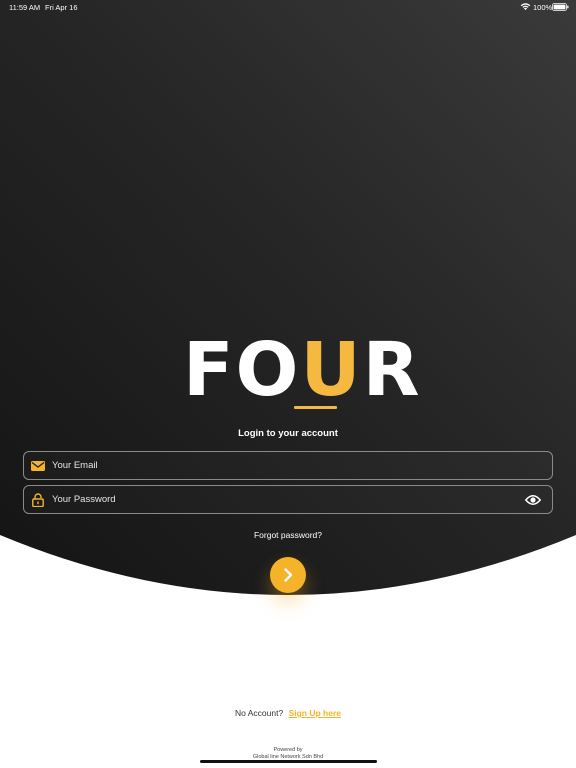 The image size is (576, 768). I want to click on logo-wordmark: FOUR, so click(302, 370).